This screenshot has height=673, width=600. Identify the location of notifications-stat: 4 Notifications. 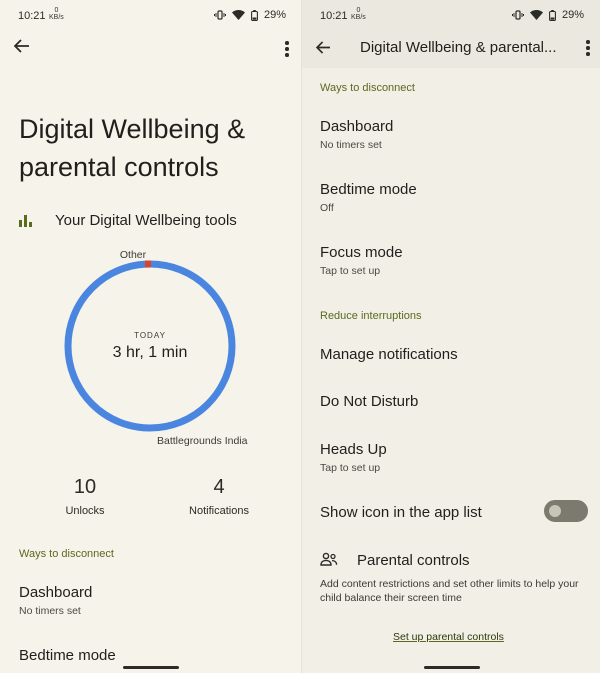
(219, 496).